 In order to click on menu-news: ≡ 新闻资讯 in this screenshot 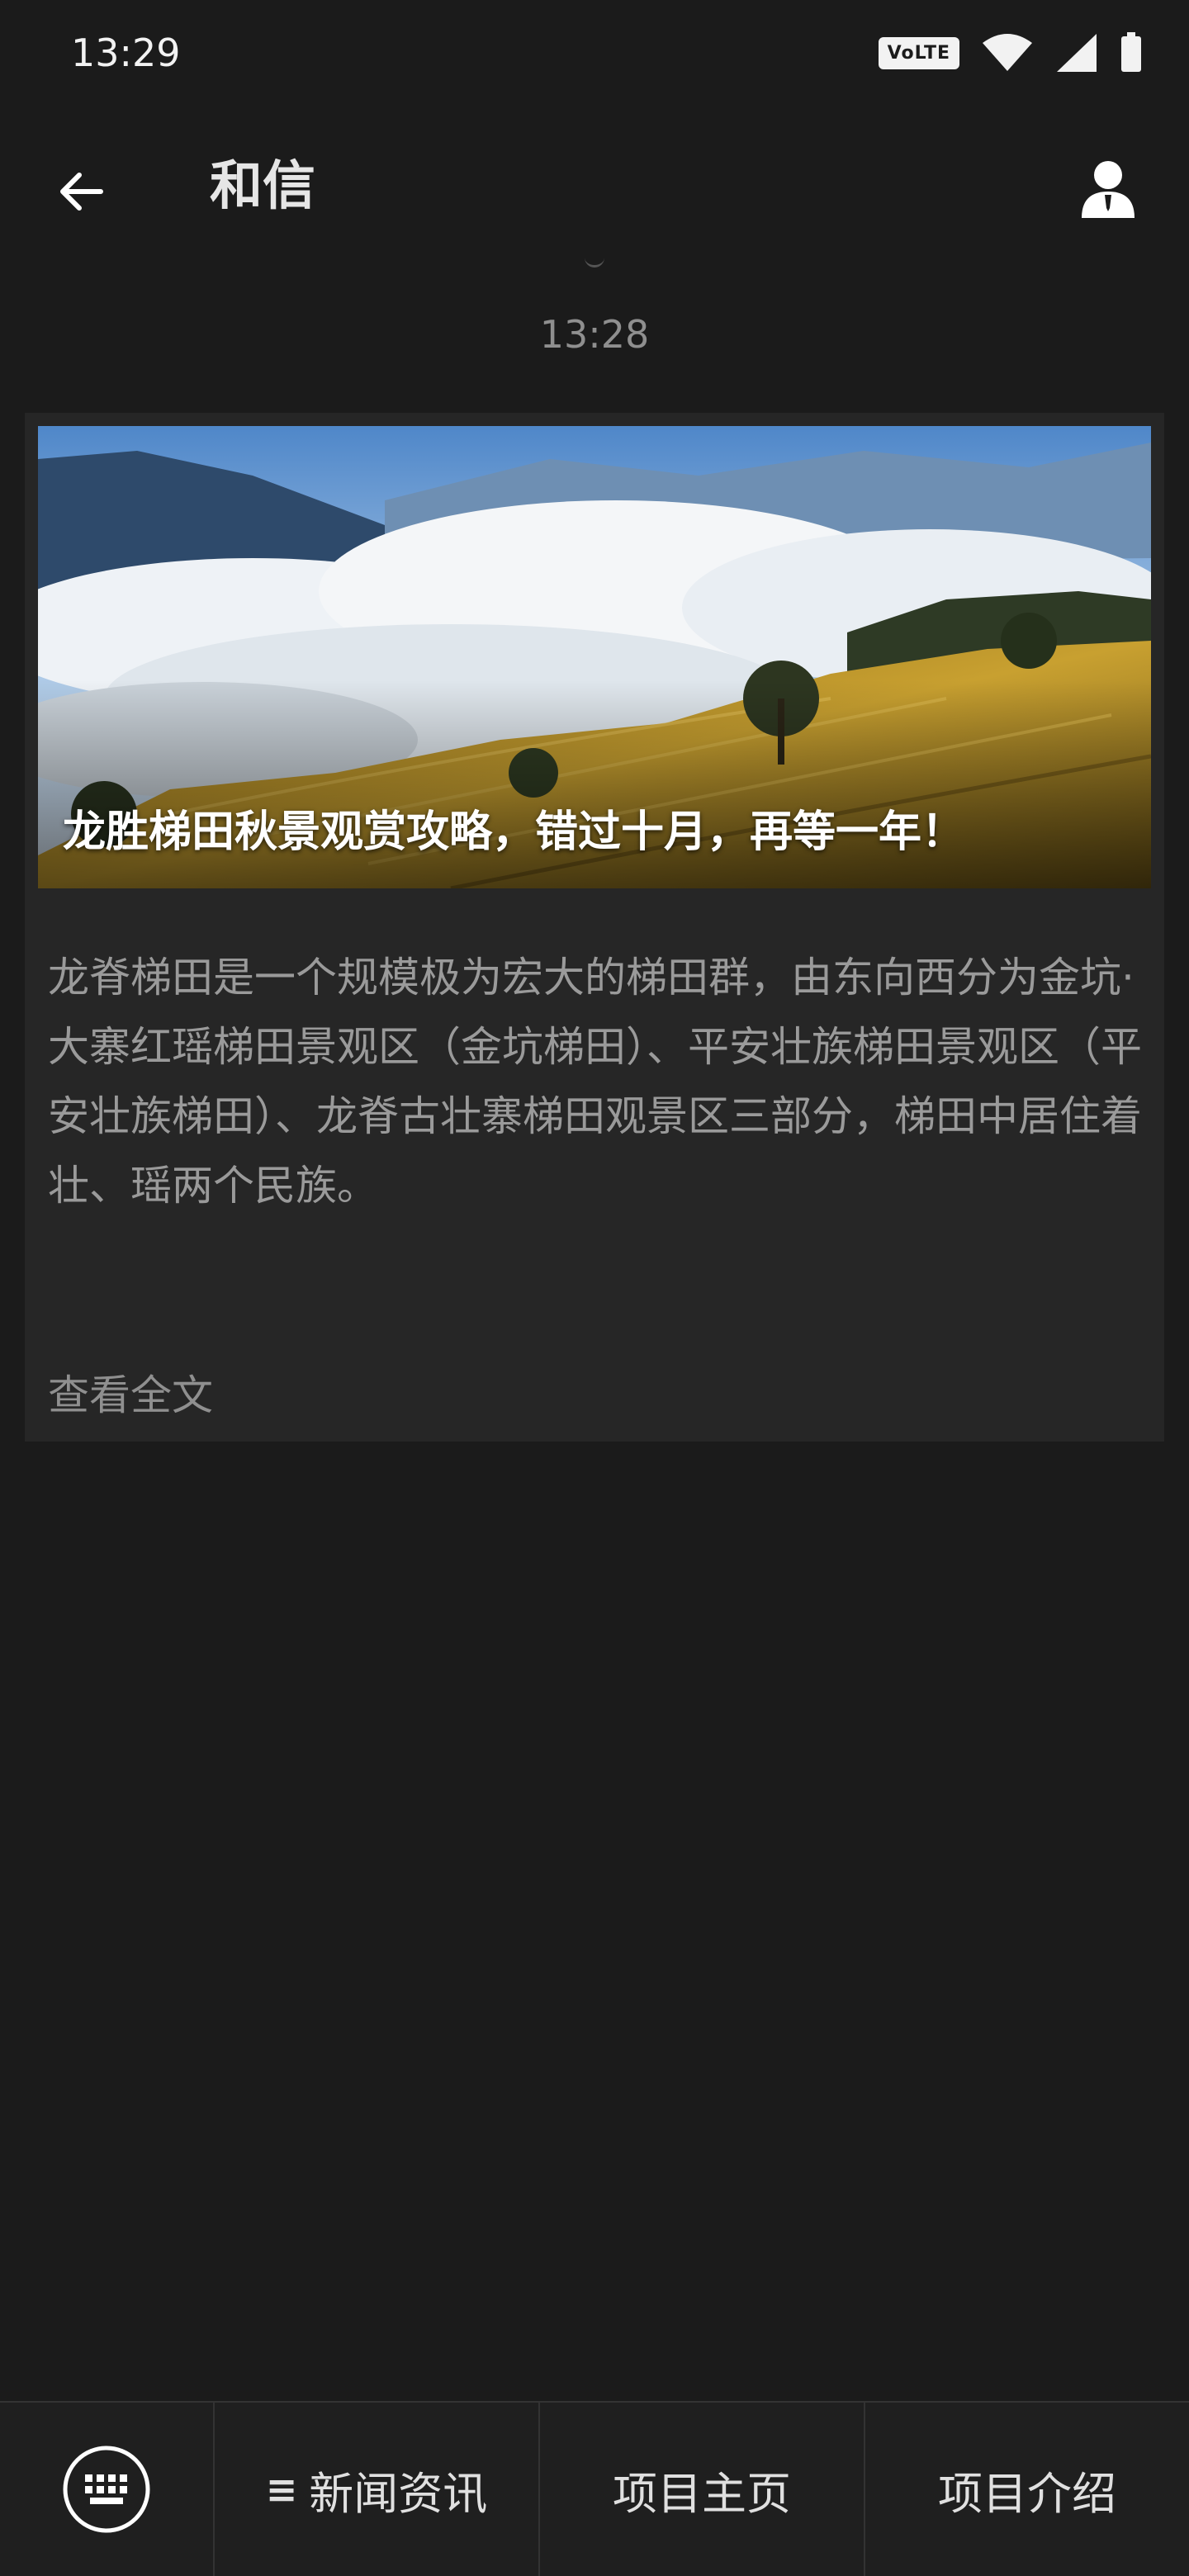, I will do `click(377, 2489)`.